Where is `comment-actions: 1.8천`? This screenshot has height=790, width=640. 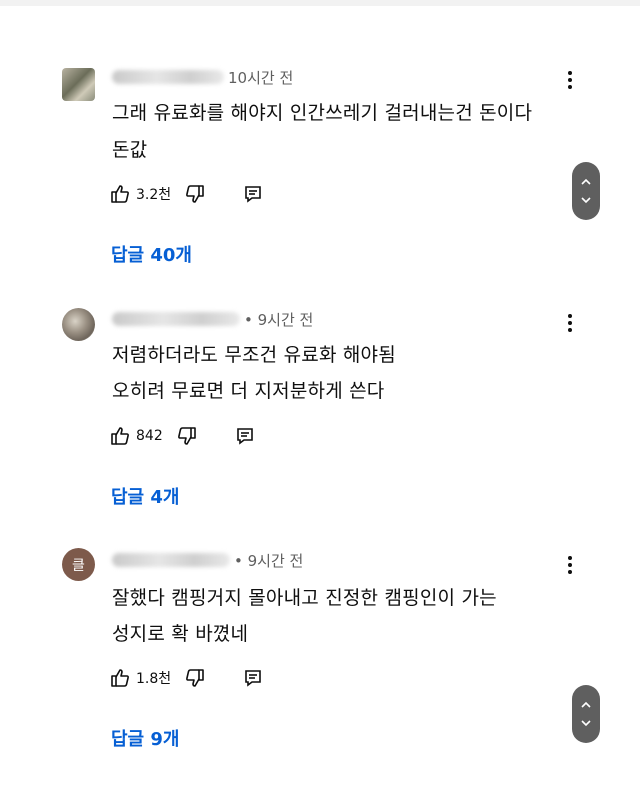
comment-actions: 1.8천 is located at coordinates (186, 678).